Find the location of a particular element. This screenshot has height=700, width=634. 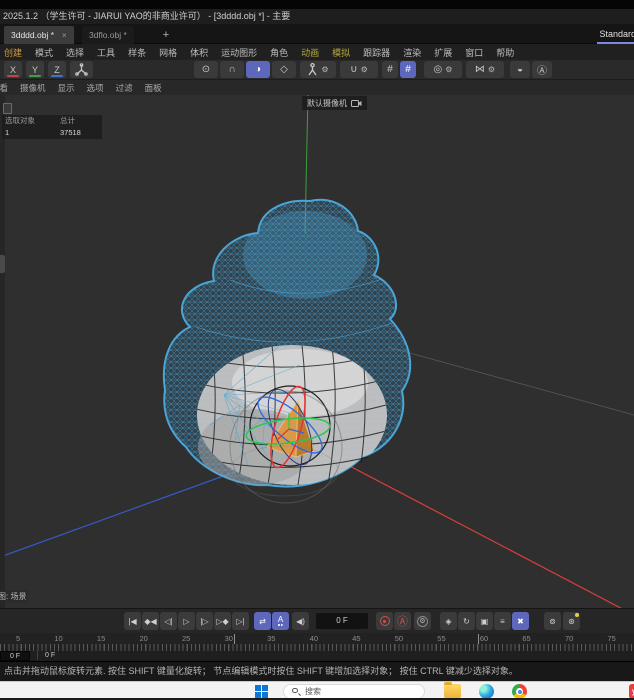

windows-taskbar: 搜索 yd is located at coordinates (317, 689).